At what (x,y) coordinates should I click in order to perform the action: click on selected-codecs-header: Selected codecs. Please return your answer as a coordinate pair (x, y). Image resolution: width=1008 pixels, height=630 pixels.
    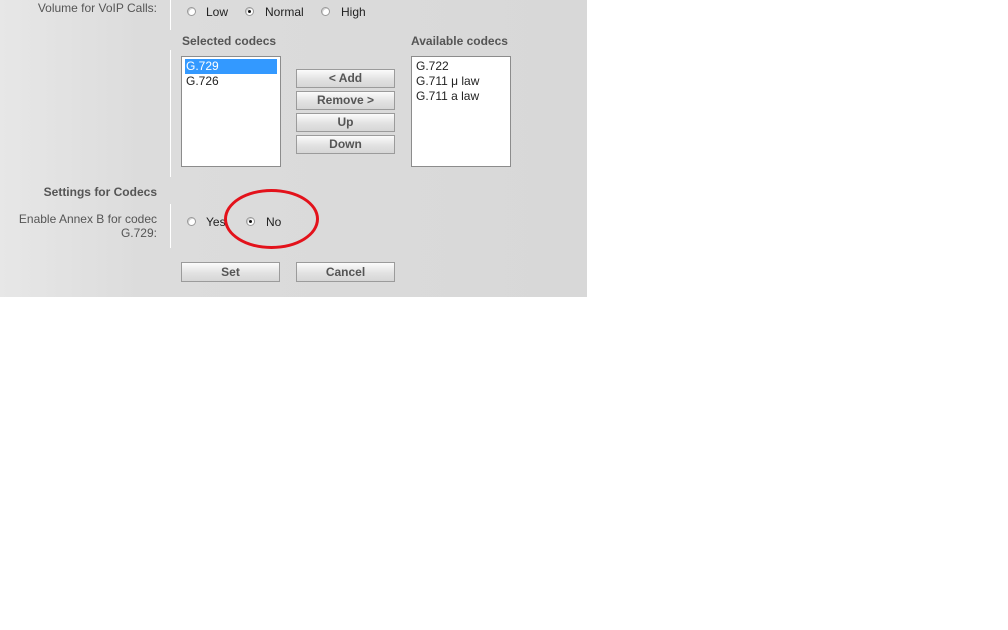
    Looking at the image, I should click on (229, 41).